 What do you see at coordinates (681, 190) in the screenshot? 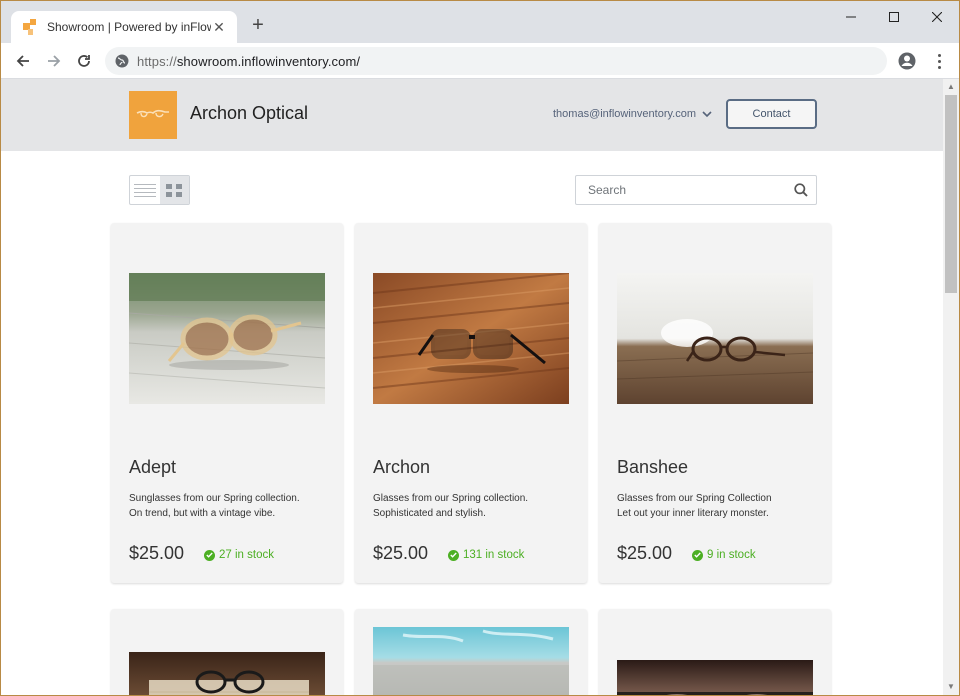
I see `search-input` at bounding box center [681, 190].